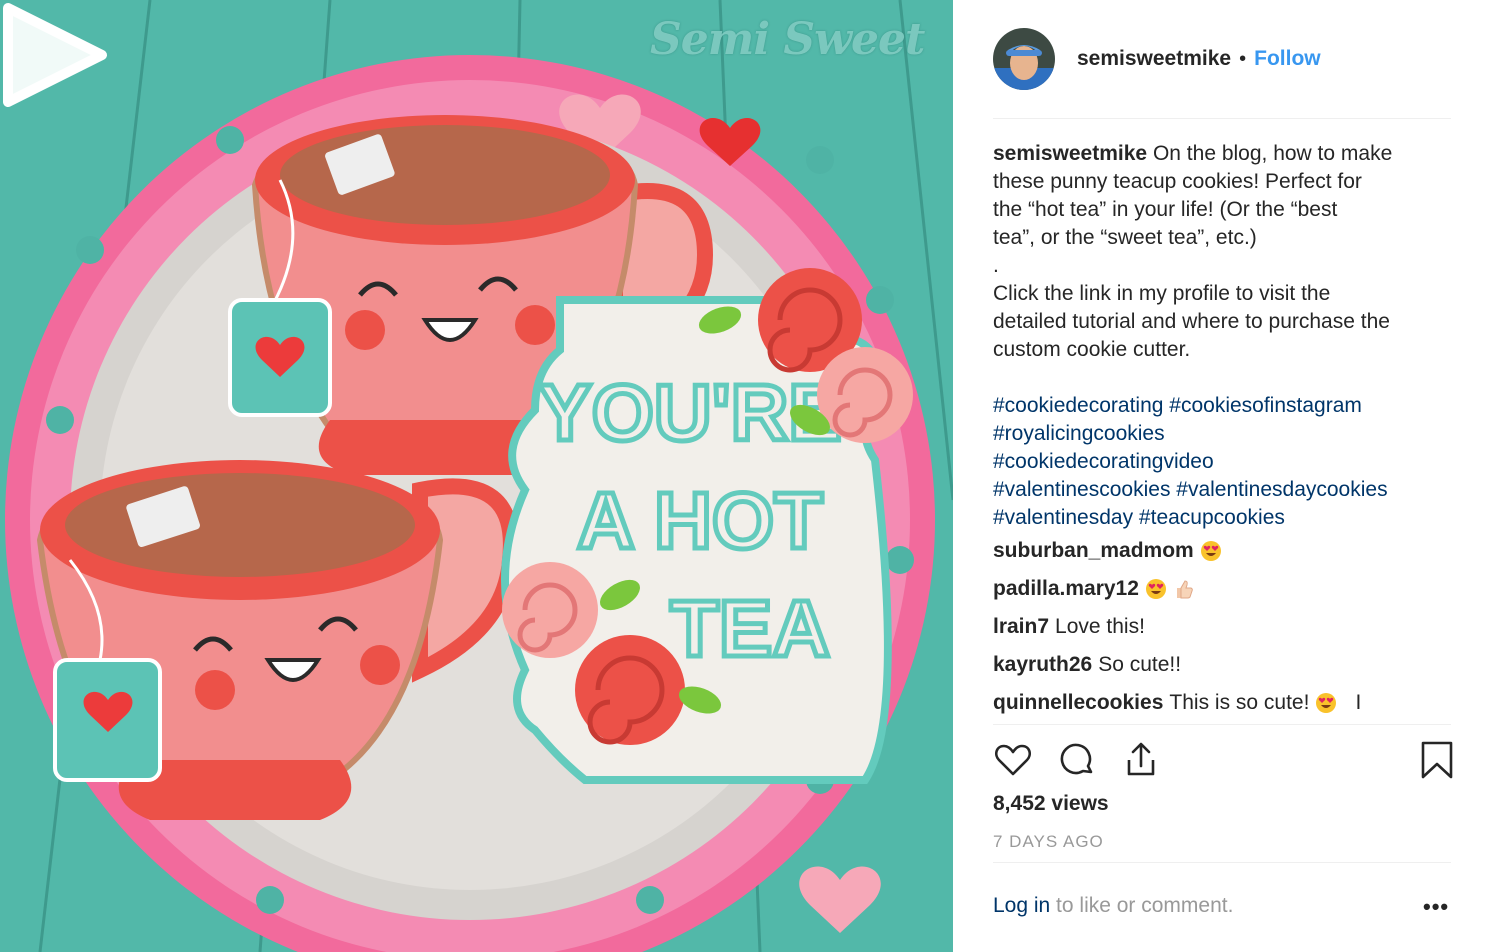 The image size is (1488, 952). I want to click on cookie-text-line-2: A HOT, so click(700, 520).